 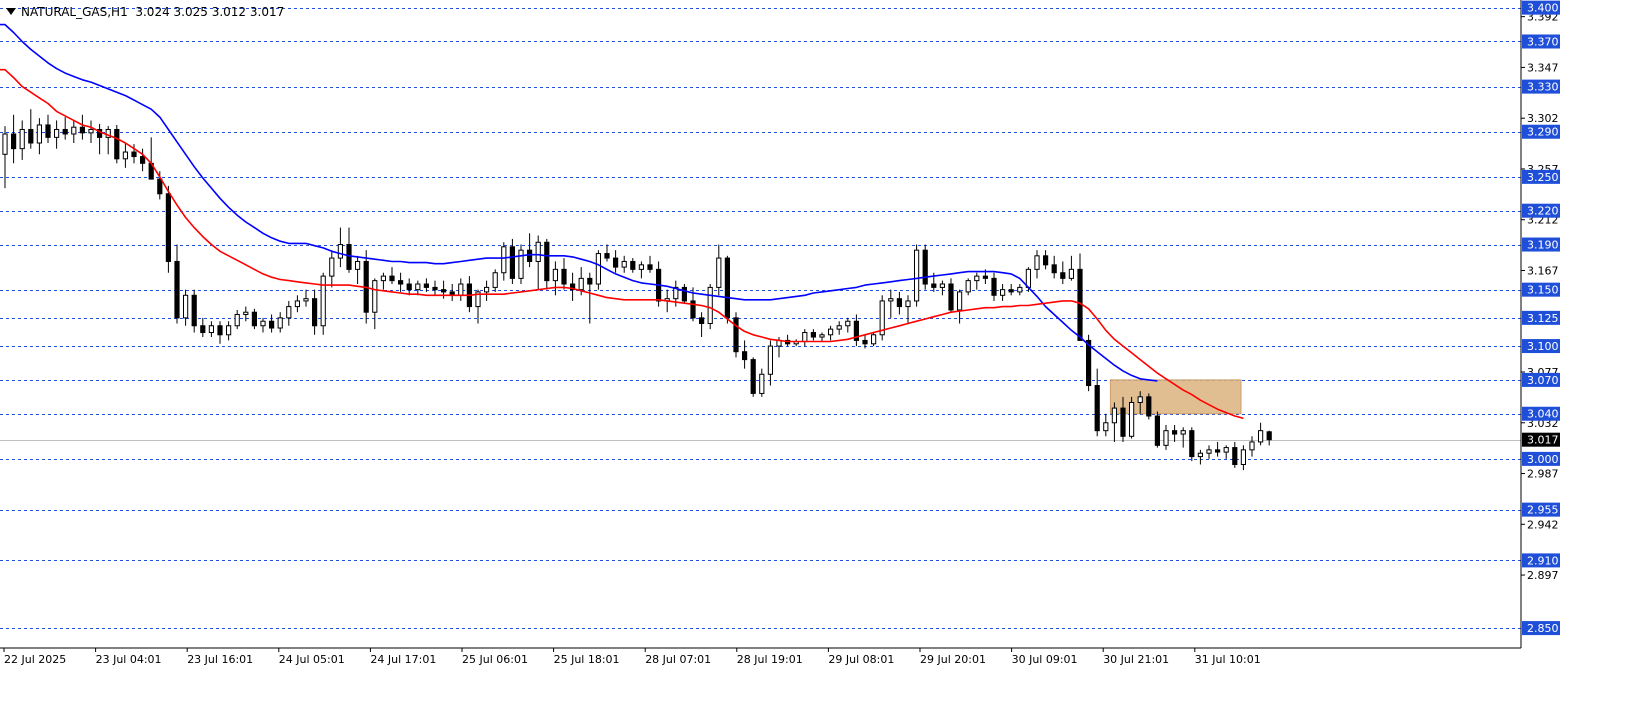 I want to click on price-tick-label: 3.347, so click(x=1543, y=67).